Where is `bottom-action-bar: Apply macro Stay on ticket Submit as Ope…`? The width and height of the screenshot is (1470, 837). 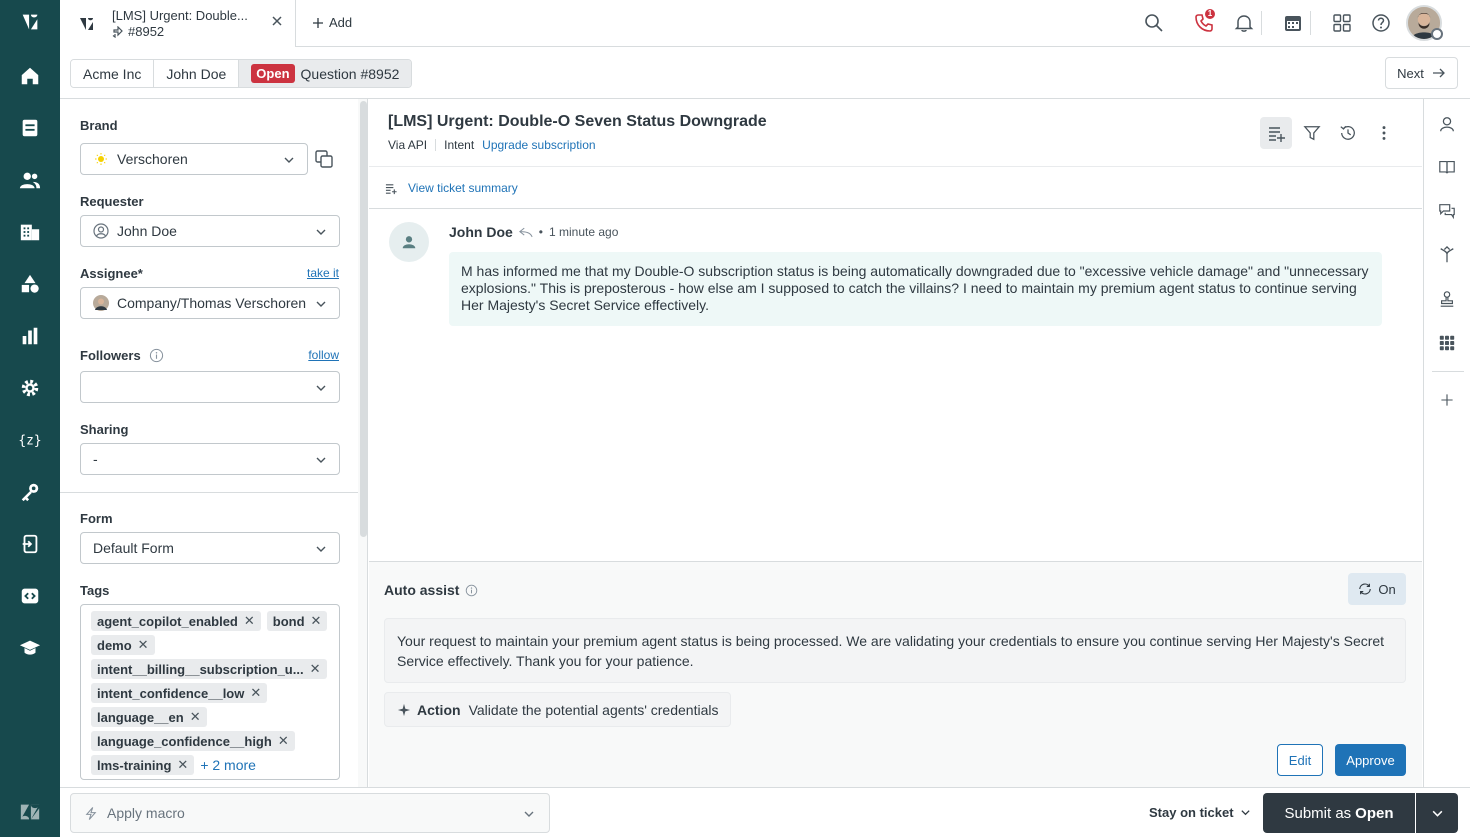 bottom-action-bar: Apply macro Stay on ticket Submit as Ope… is located at coordinates (765, 812).